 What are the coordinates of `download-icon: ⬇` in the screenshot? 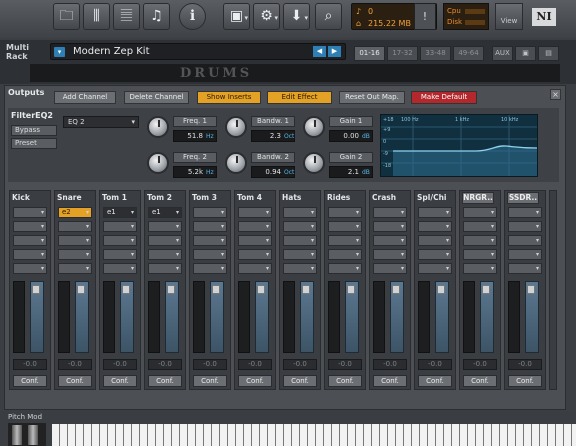 It's located at (296, 17).